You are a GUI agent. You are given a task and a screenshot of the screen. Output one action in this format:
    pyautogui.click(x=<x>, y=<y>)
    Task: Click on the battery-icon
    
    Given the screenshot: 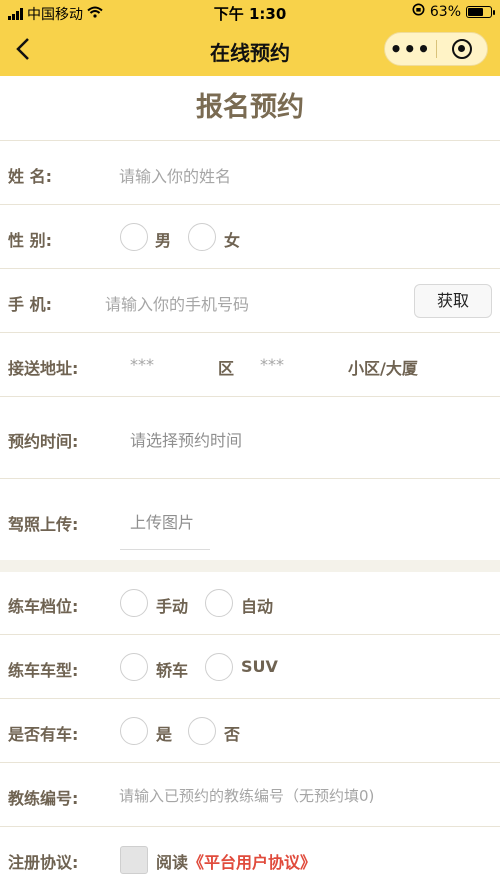 What is the action you would take?
    pyautogui.click(x=480, y=11)
    